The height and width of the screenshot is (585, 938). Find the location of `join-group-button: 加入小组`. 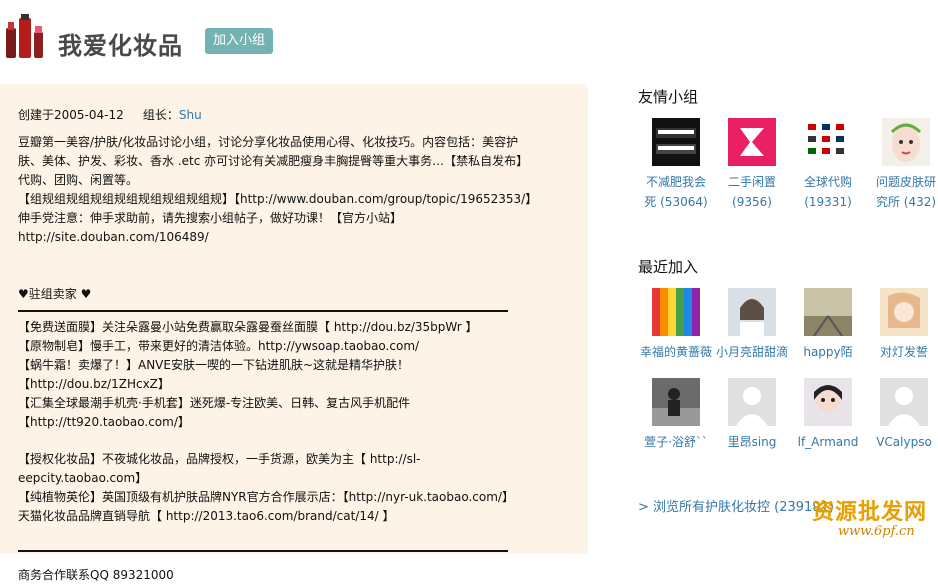

join-group-button: 加入小组 is located at coordinates (239, 41).